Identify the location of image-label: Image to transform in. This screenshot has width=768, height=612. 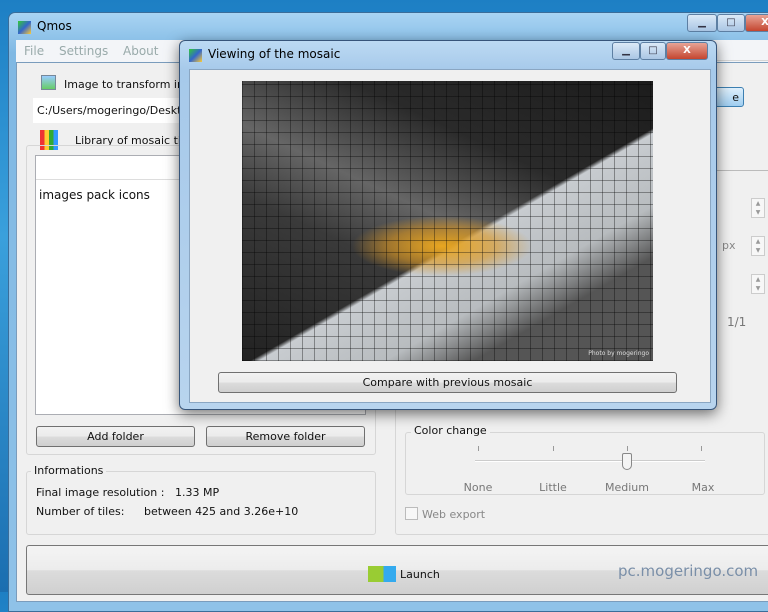
(124, 84).